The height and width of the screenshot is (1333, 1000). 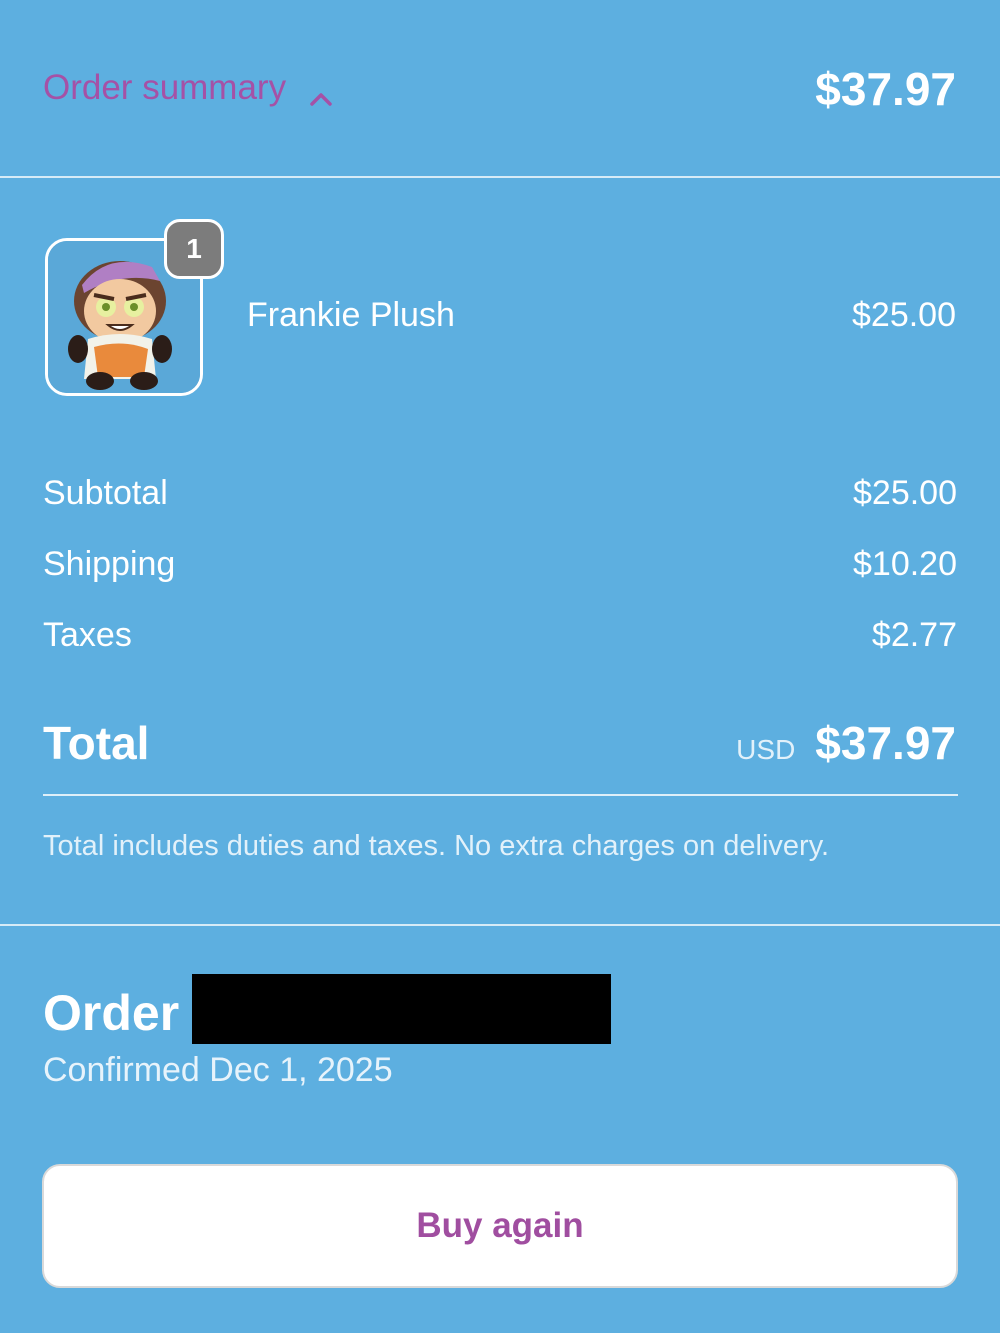 I want to click on shipping-value: $10.20, so click(x=905, y=564).